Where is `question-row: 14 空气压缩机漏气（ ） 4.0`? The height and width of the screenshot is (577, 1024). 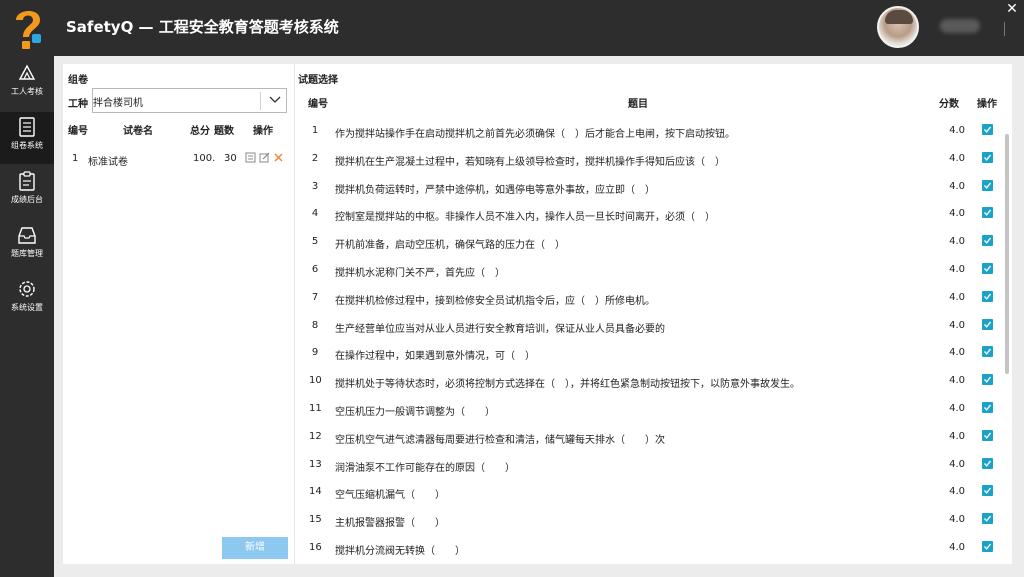 question-row: 14 空气压缩机漏气（ ） 4.0 is located at coordinates (649, 493).